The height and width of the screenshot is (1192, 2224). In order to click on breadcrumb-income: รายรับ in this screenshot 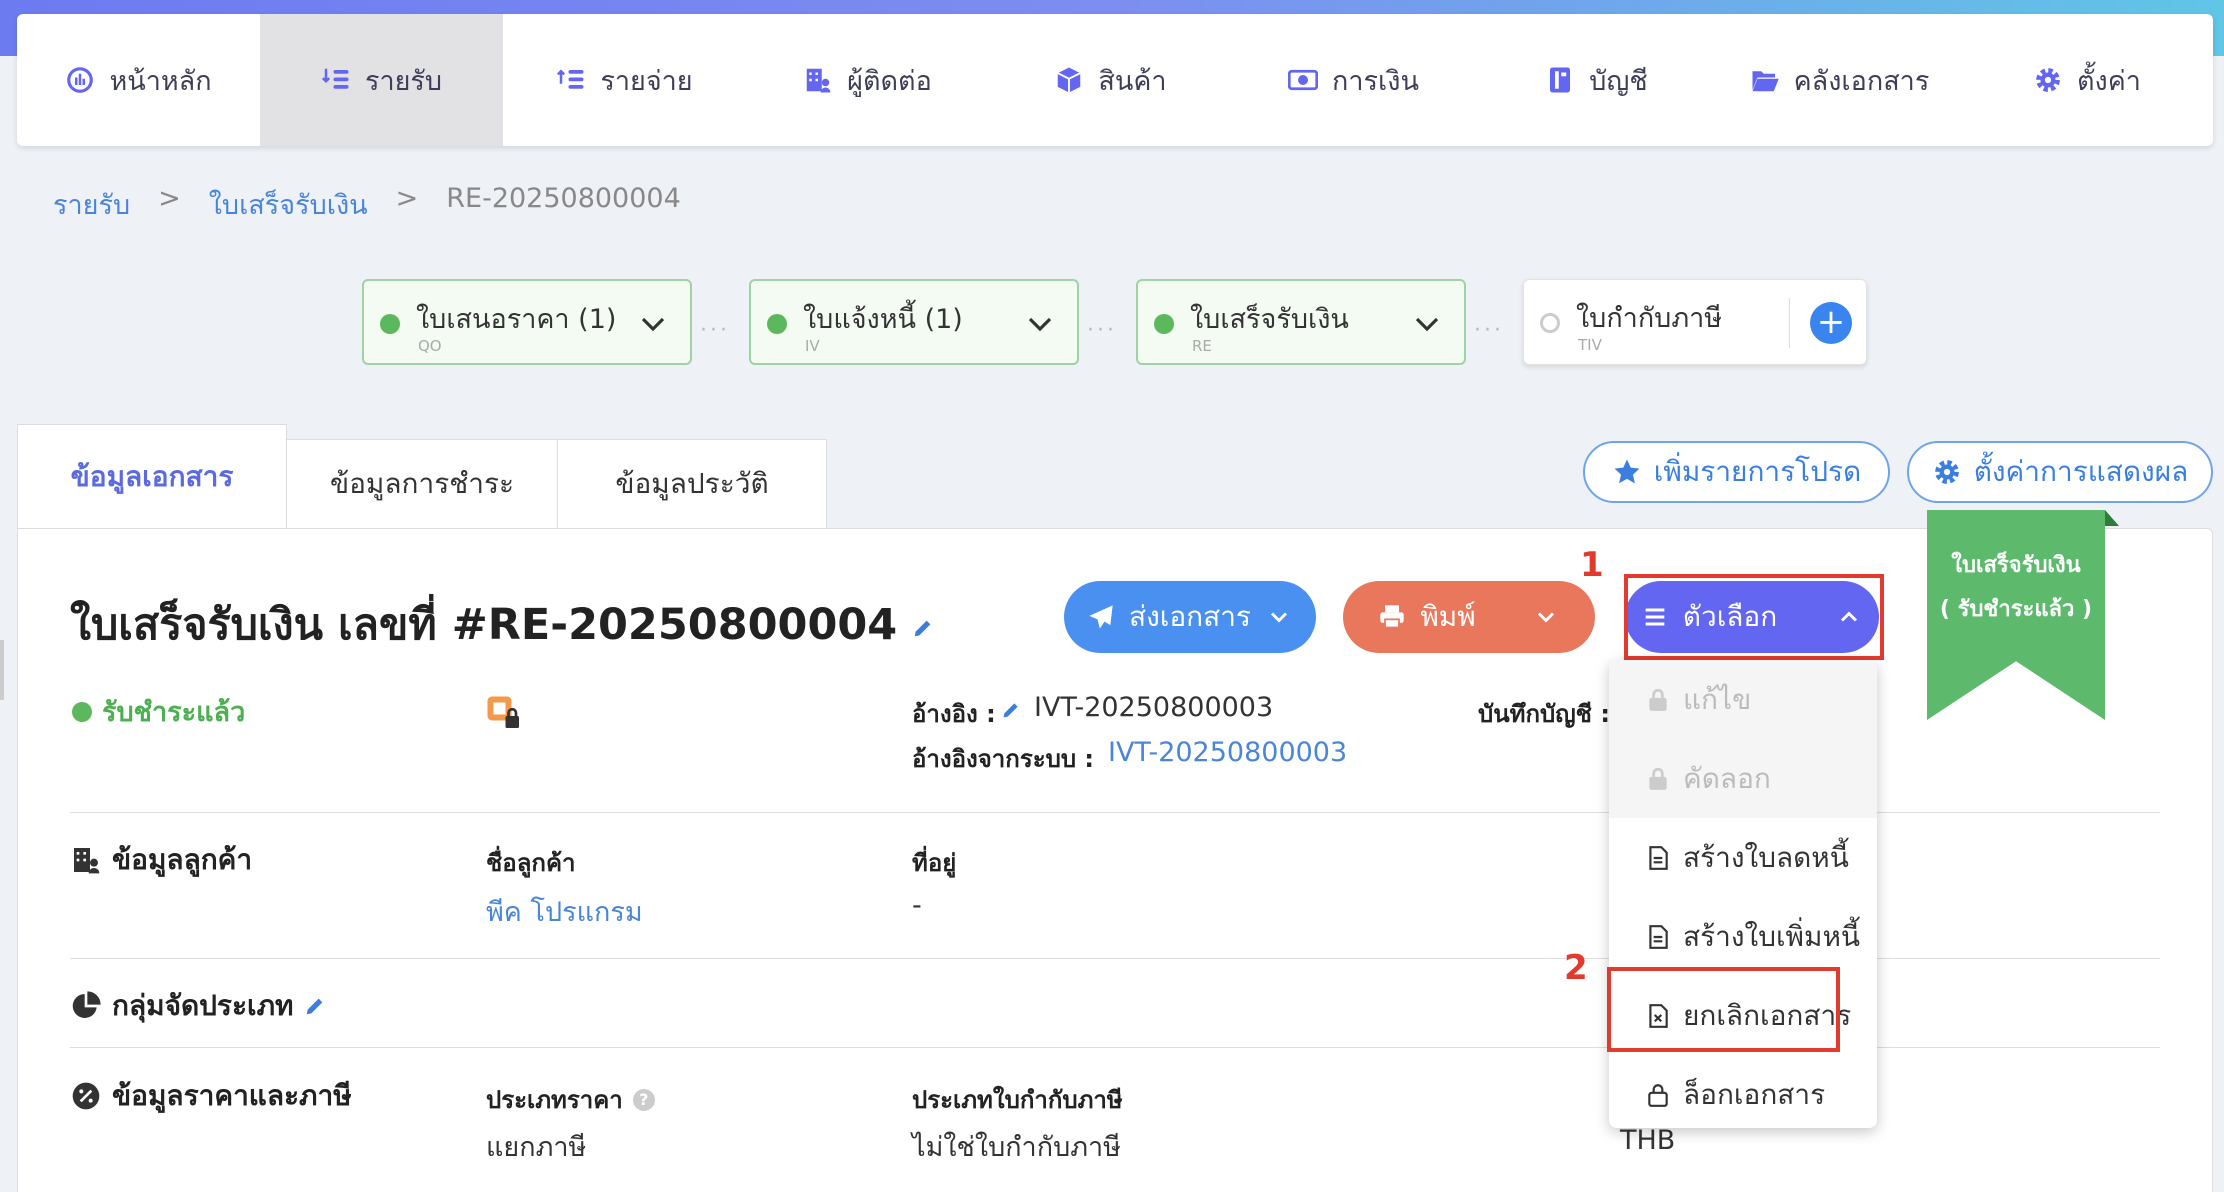, I will do `click(91, 204)`.